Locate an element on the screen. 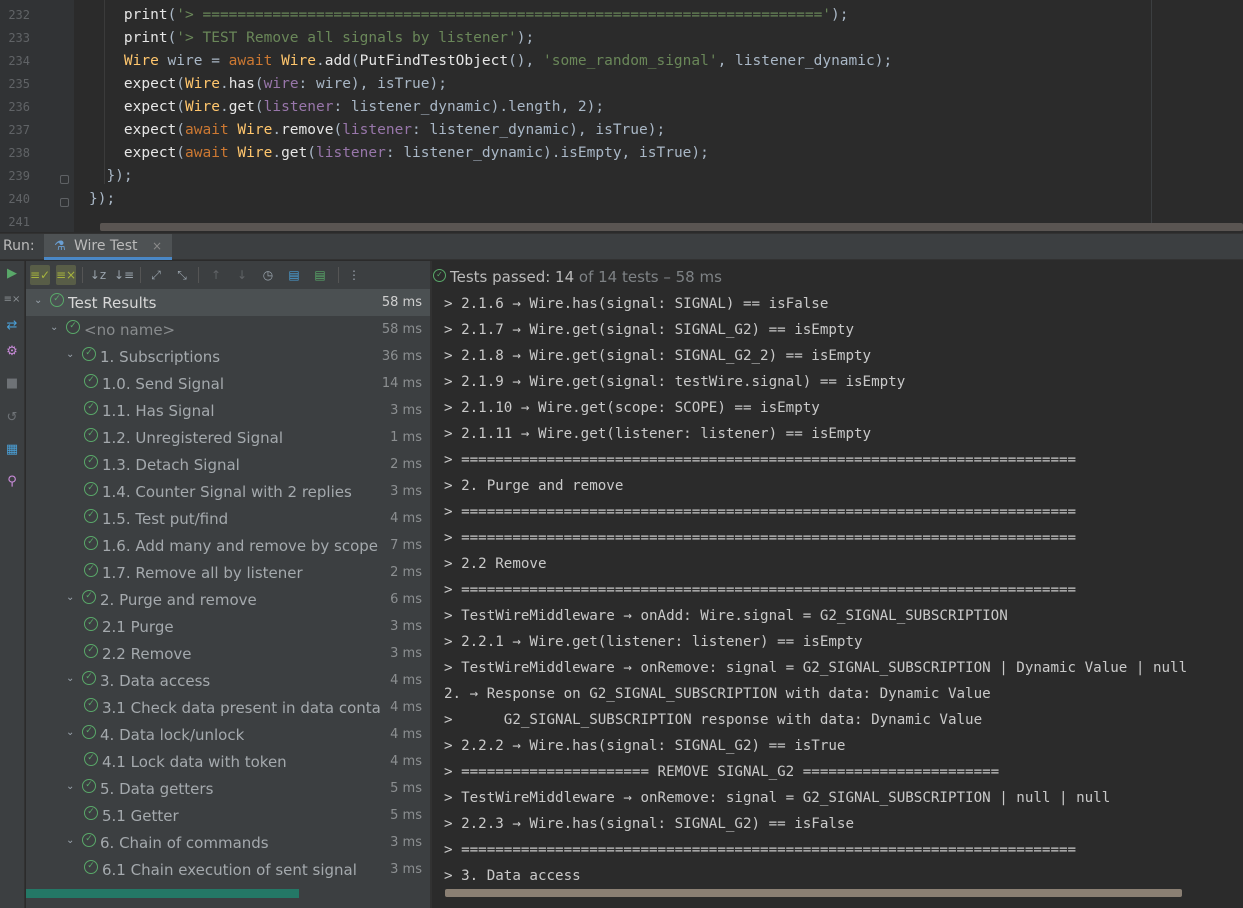 This screenshot has height=908, width=1243. test-tree-item: ✓ 1.2. Unregistered Signal 1 ms is located at coordinates (228, 437).